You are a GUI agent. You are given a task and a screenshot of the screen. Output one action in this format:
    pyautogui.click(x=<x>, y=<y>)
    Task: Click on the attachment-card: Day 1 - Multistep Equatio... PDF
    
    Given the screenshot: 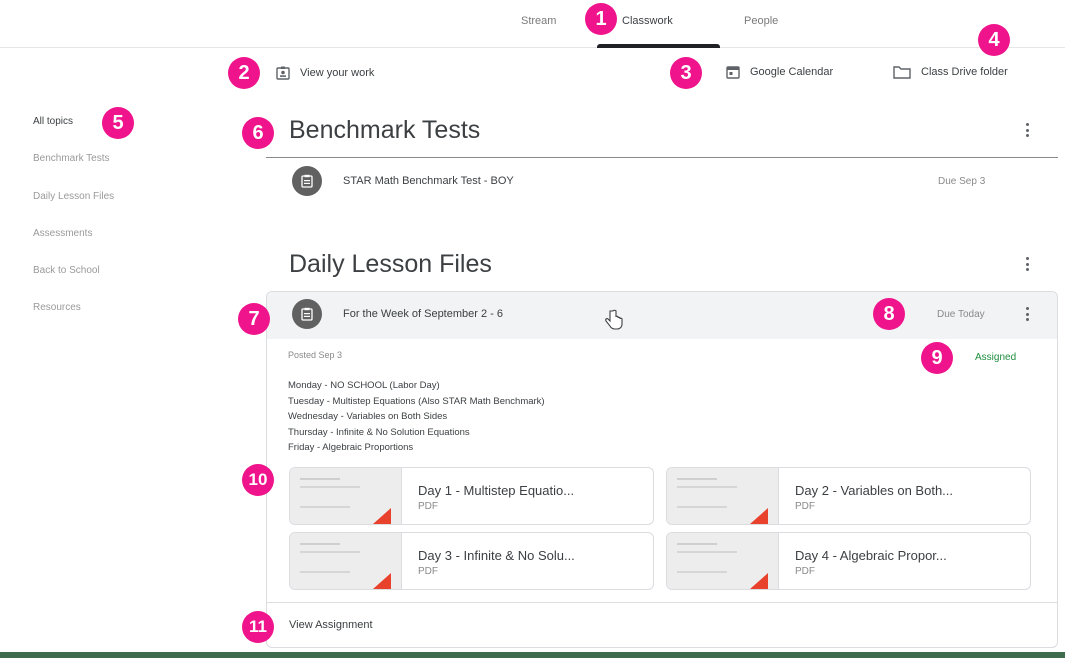 What is the action you would take?
    pyautogui.click(x=471, y=496)
    